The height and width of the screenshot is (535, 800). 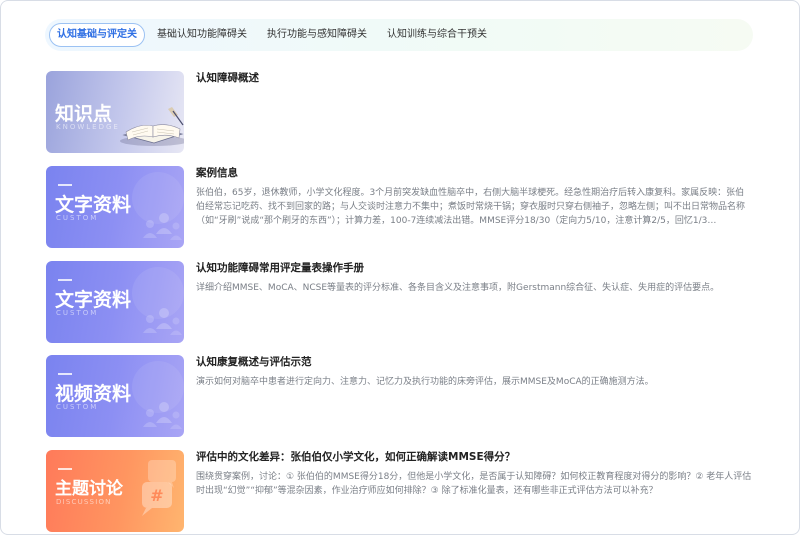 I want to click on item-info: 认知障碍概述, so click(x=474, y=81).